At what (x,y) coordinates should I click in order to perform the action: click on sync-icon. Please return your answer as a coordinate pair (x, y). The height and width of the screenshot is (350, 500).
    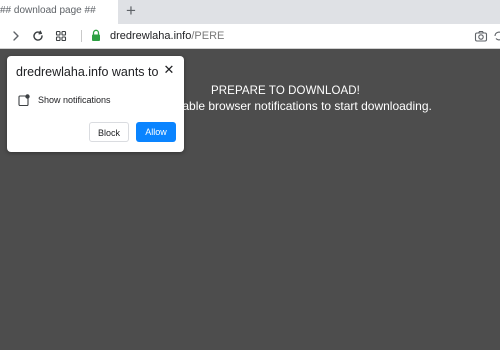
    Looking at the image, I should click on (496, 36).